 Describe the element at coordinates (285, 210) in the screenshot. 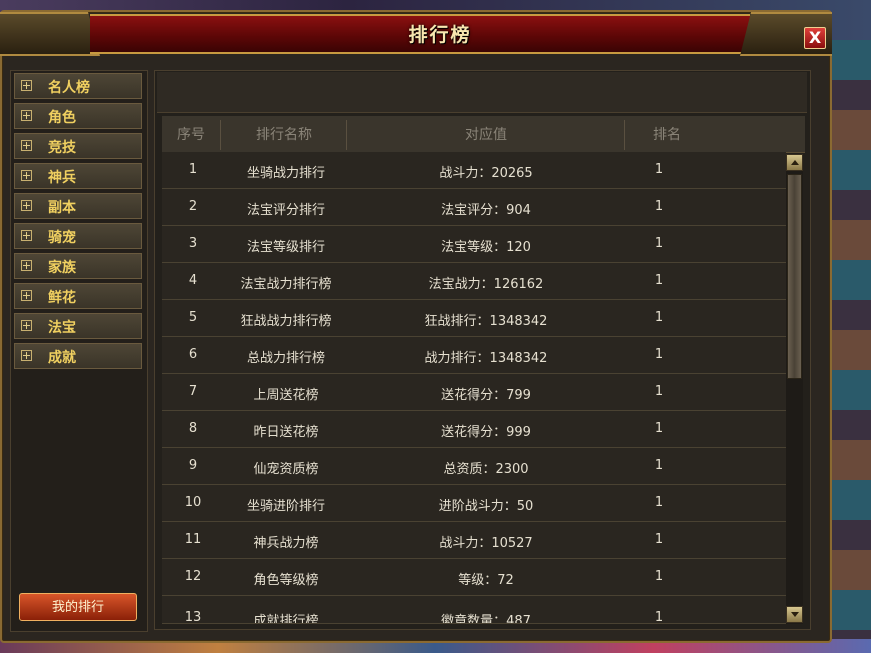

I see `row-name: 法宝评分排行` at that location.